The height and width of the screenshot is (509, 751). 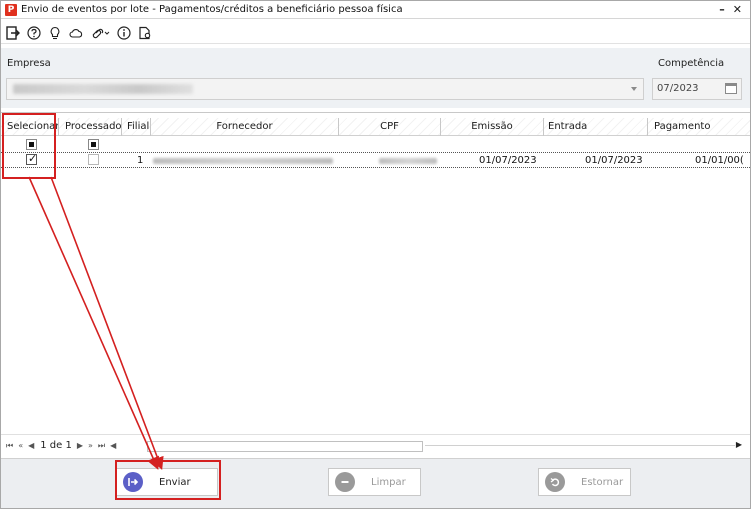 What do you see at coordinates (140, 160) in the screenshot?
I see `cell-filial: 1` at bounding box center [140, 160].